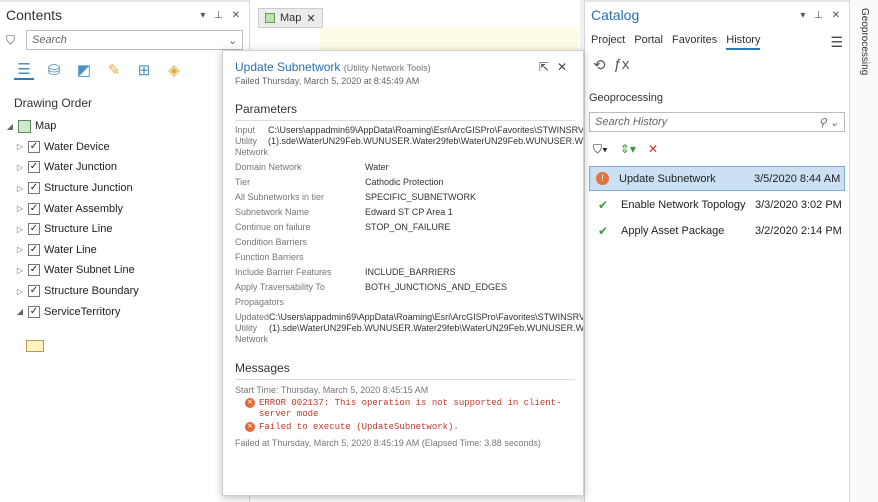  What do you see at coordinates (717, 122) in the screenshot?
I see `history-search-input: Search History ⚲ ⌄` at bounding box center [717, 122].